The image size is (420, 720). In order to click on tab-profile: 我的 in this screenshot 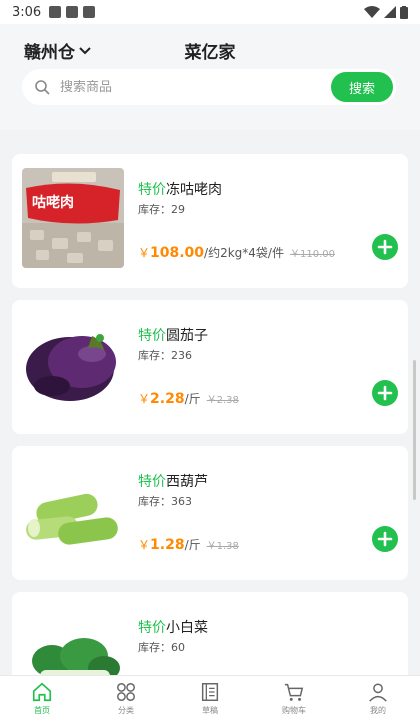, I will do `click(378, 698)`.